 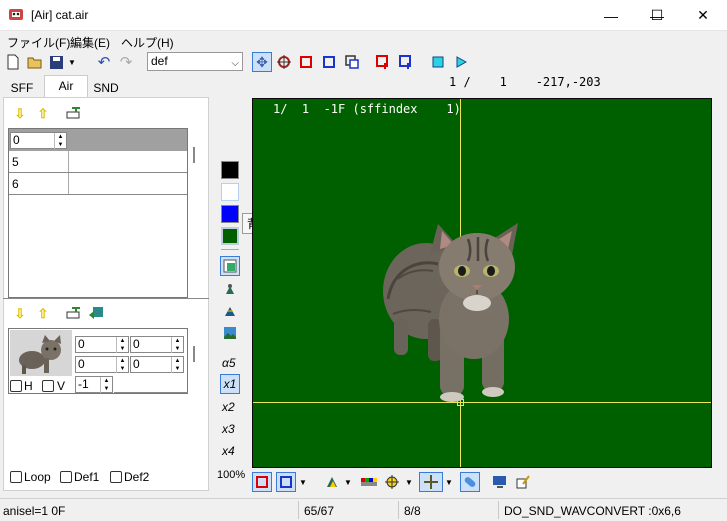 I want to click on move-up-button: ⇧, so click(x=43, y=114).